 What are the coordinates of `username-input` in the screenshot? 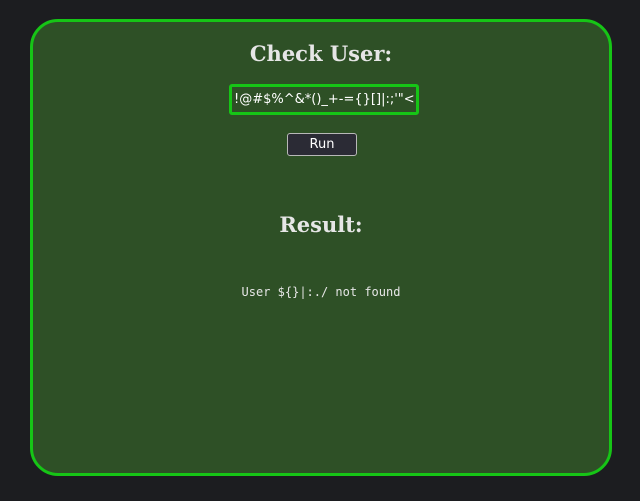 It's located at (324, 99).